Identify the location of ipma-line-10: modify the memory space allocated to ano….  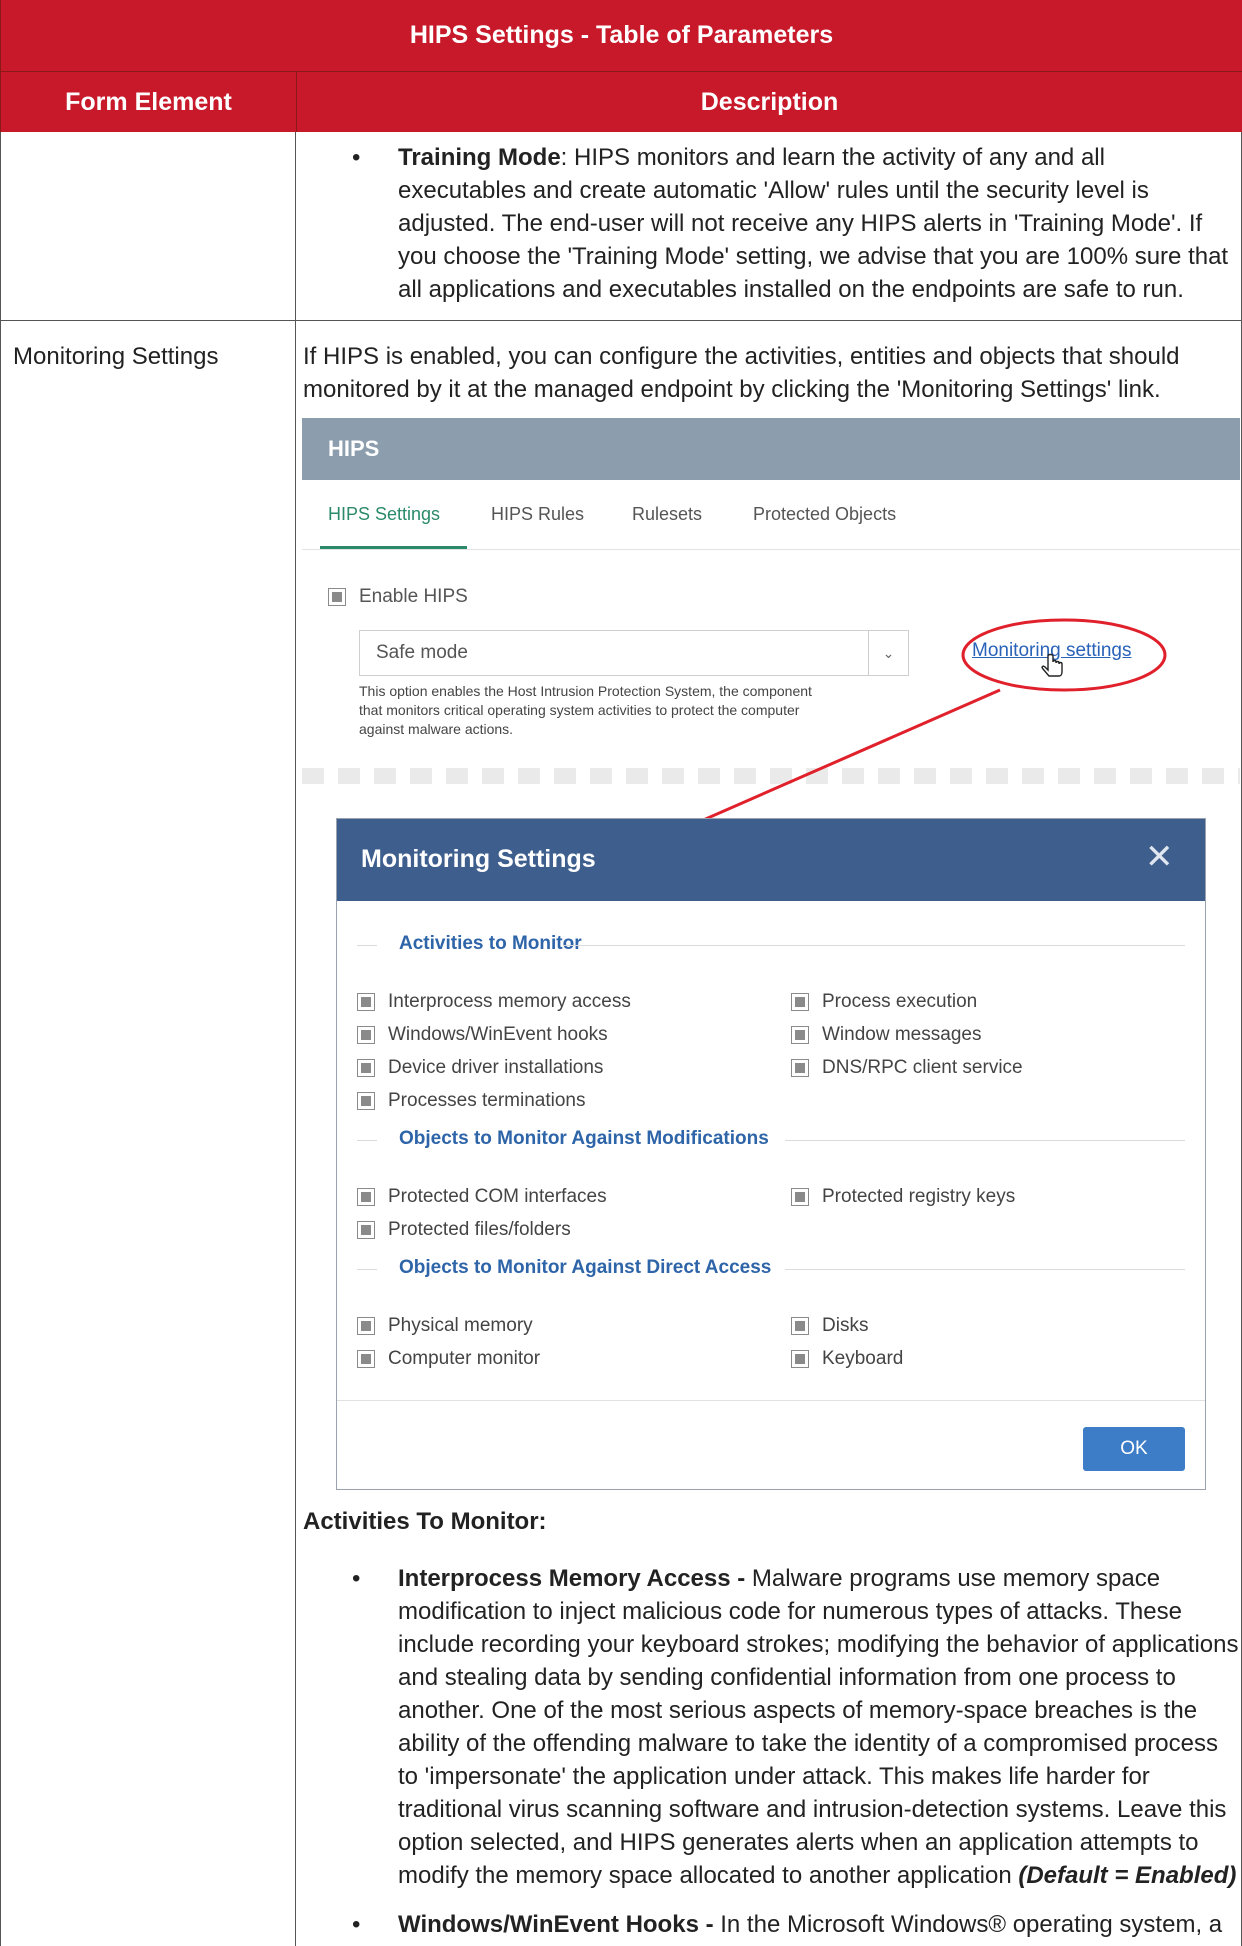
(817, 1875).